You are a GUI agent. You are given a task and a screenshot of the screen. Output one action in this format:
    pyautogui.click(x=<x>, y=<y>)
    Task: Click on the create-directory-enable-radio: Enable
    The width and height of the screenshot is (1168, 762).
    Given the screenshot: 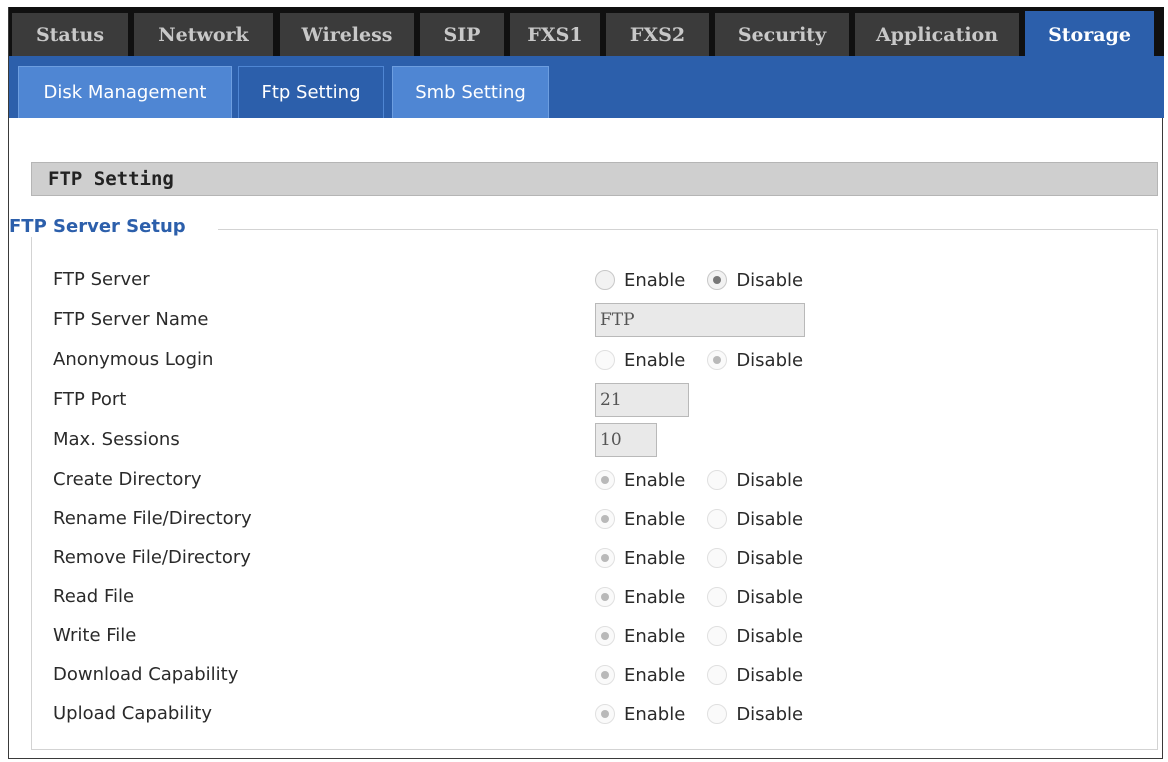 What is the action you would take?
    pyautogui.click(x=640, y=480)
    